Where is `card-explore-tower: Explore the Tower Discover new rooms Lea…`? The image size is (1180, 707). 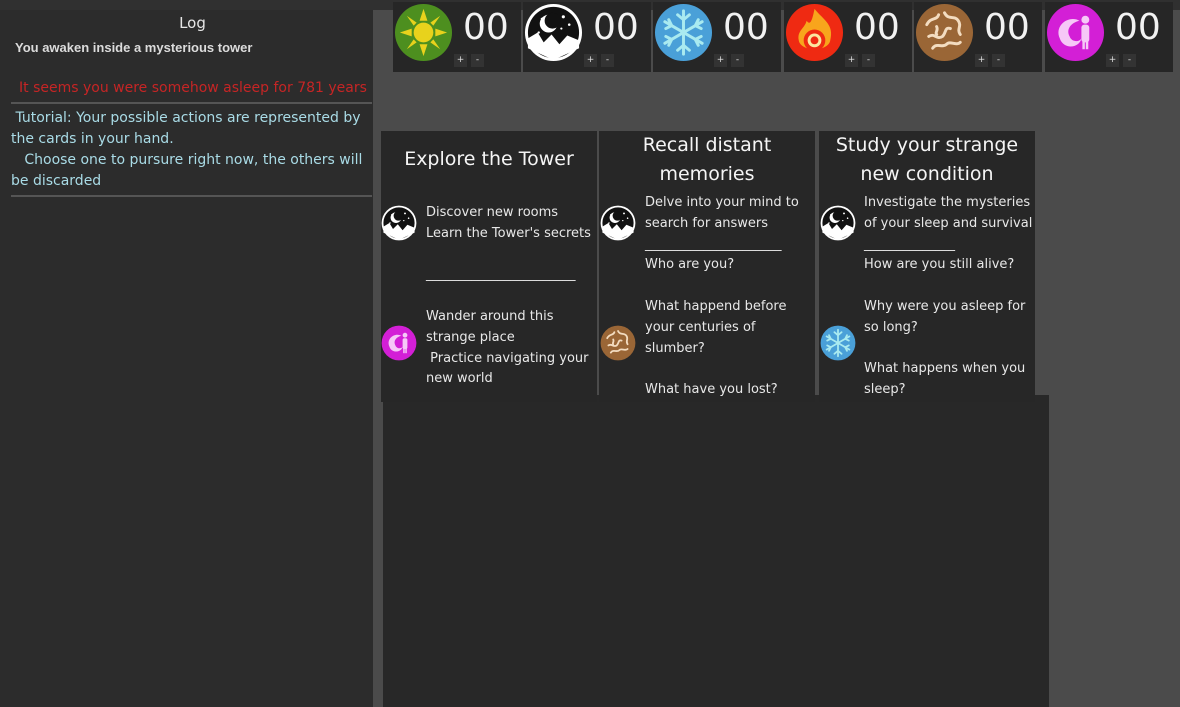 card-explore-tower: Explore the Tower Discover new rooms Lea… is located at coordinates (489, 266).